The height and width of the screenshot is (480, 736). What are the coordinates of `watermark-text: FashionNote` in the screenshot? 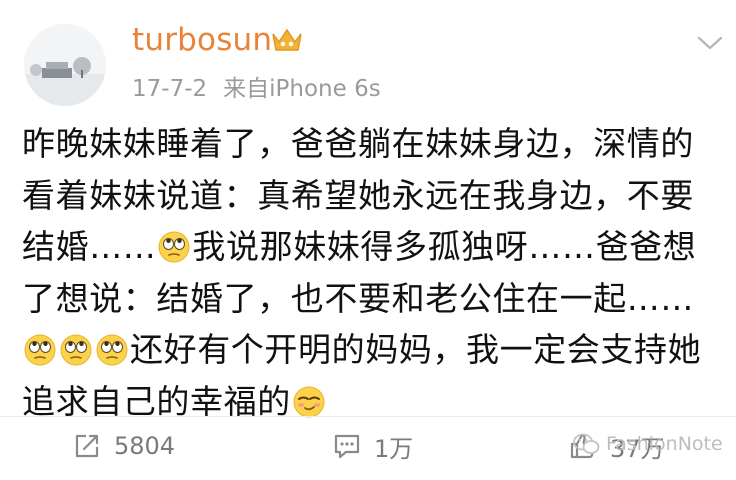 It's located at (664, 444).